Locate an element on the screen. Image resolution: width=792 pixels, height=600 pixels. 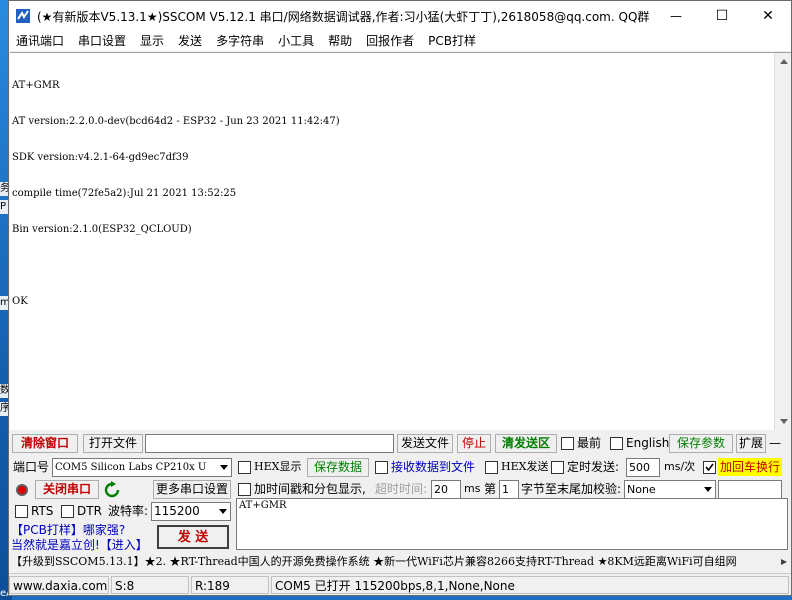
terminal-line: Bin version:2.1.0(ESP32_QCLOUD) is located at coordinates (102, 229).